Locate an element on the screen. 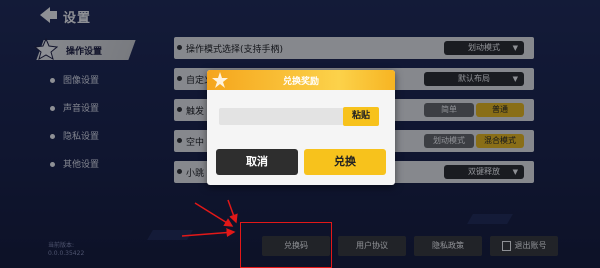 The image size is (600, 268). annotation-arrows is located at coordinates (209, 218).